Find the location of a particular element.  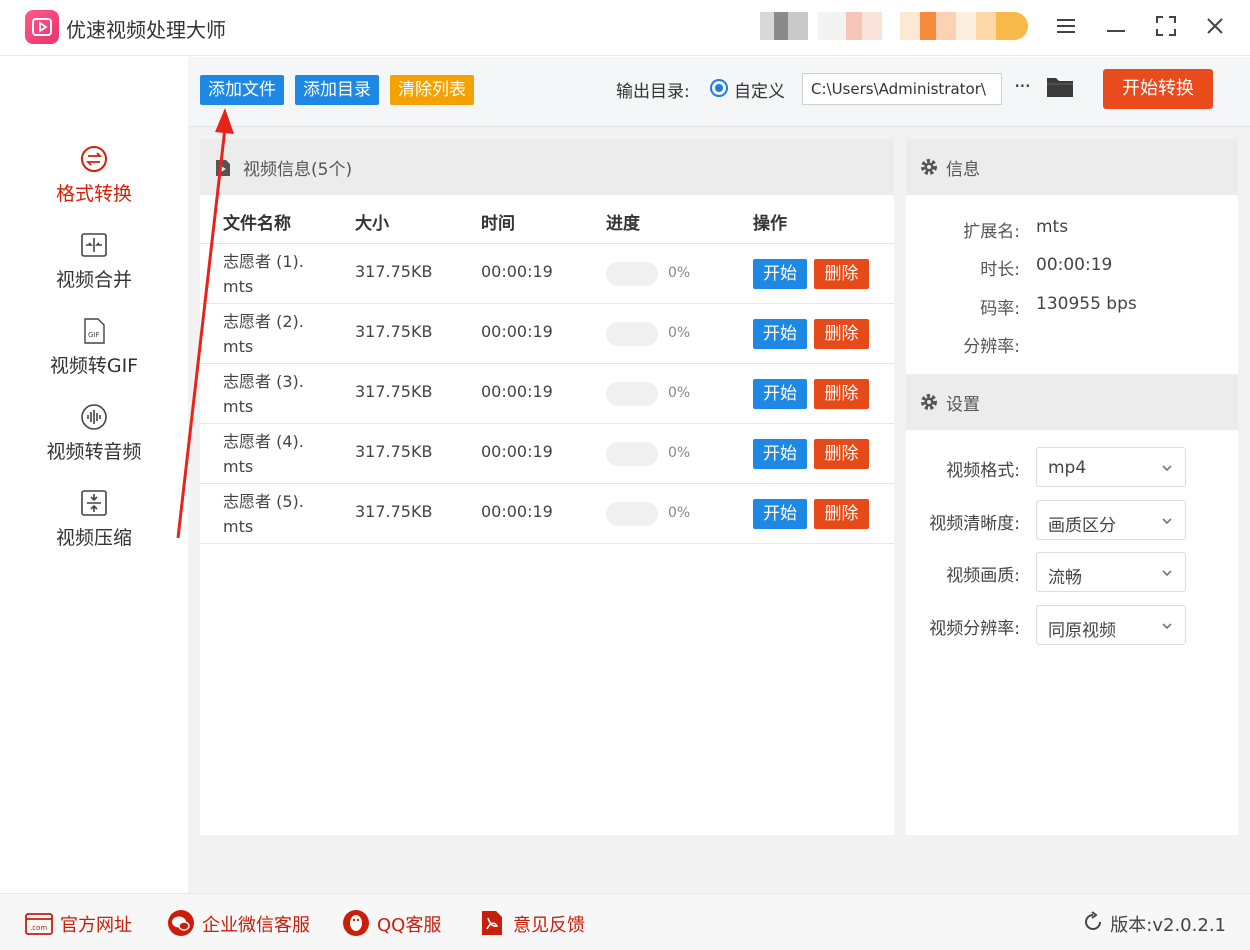

svg-text: GIF is located at coordinates (94, 335).